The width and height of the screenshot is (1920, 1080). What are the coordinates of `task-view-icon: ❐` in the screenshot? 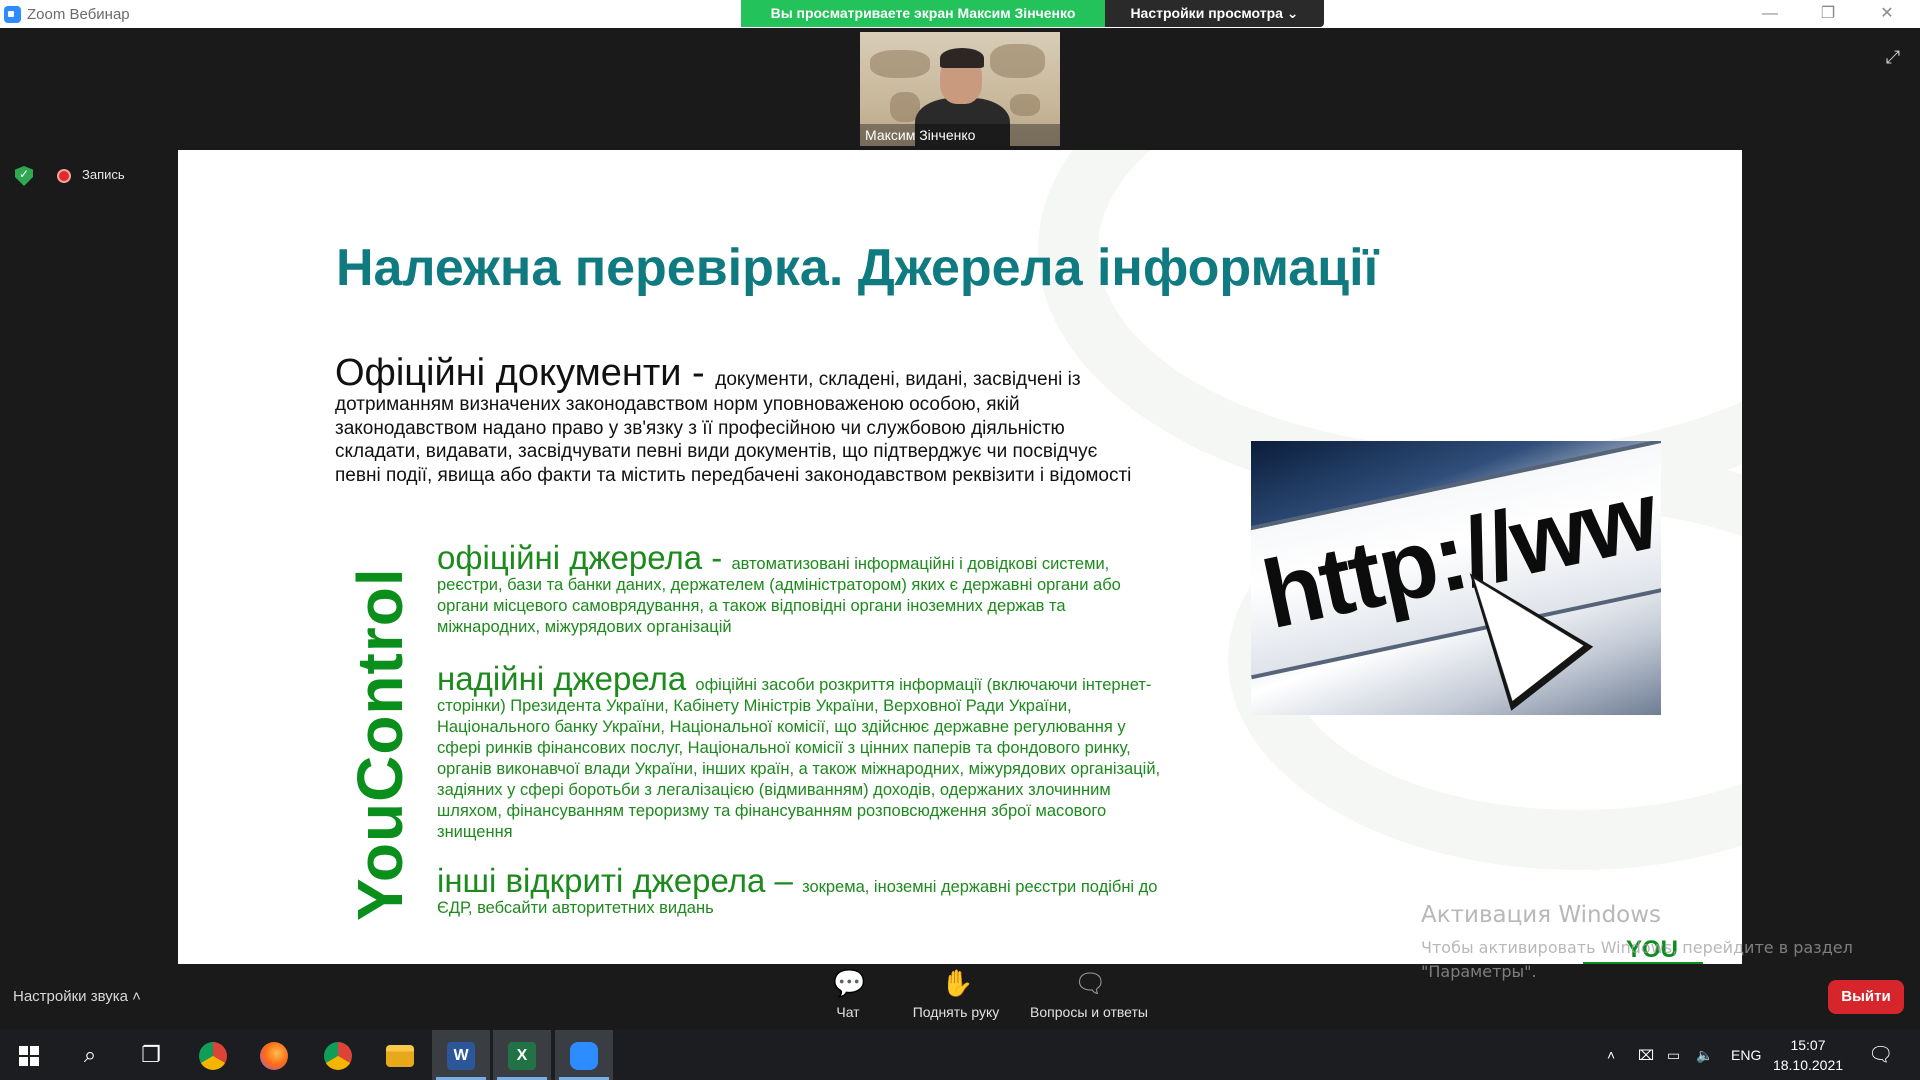 It's located at (151, 1054).